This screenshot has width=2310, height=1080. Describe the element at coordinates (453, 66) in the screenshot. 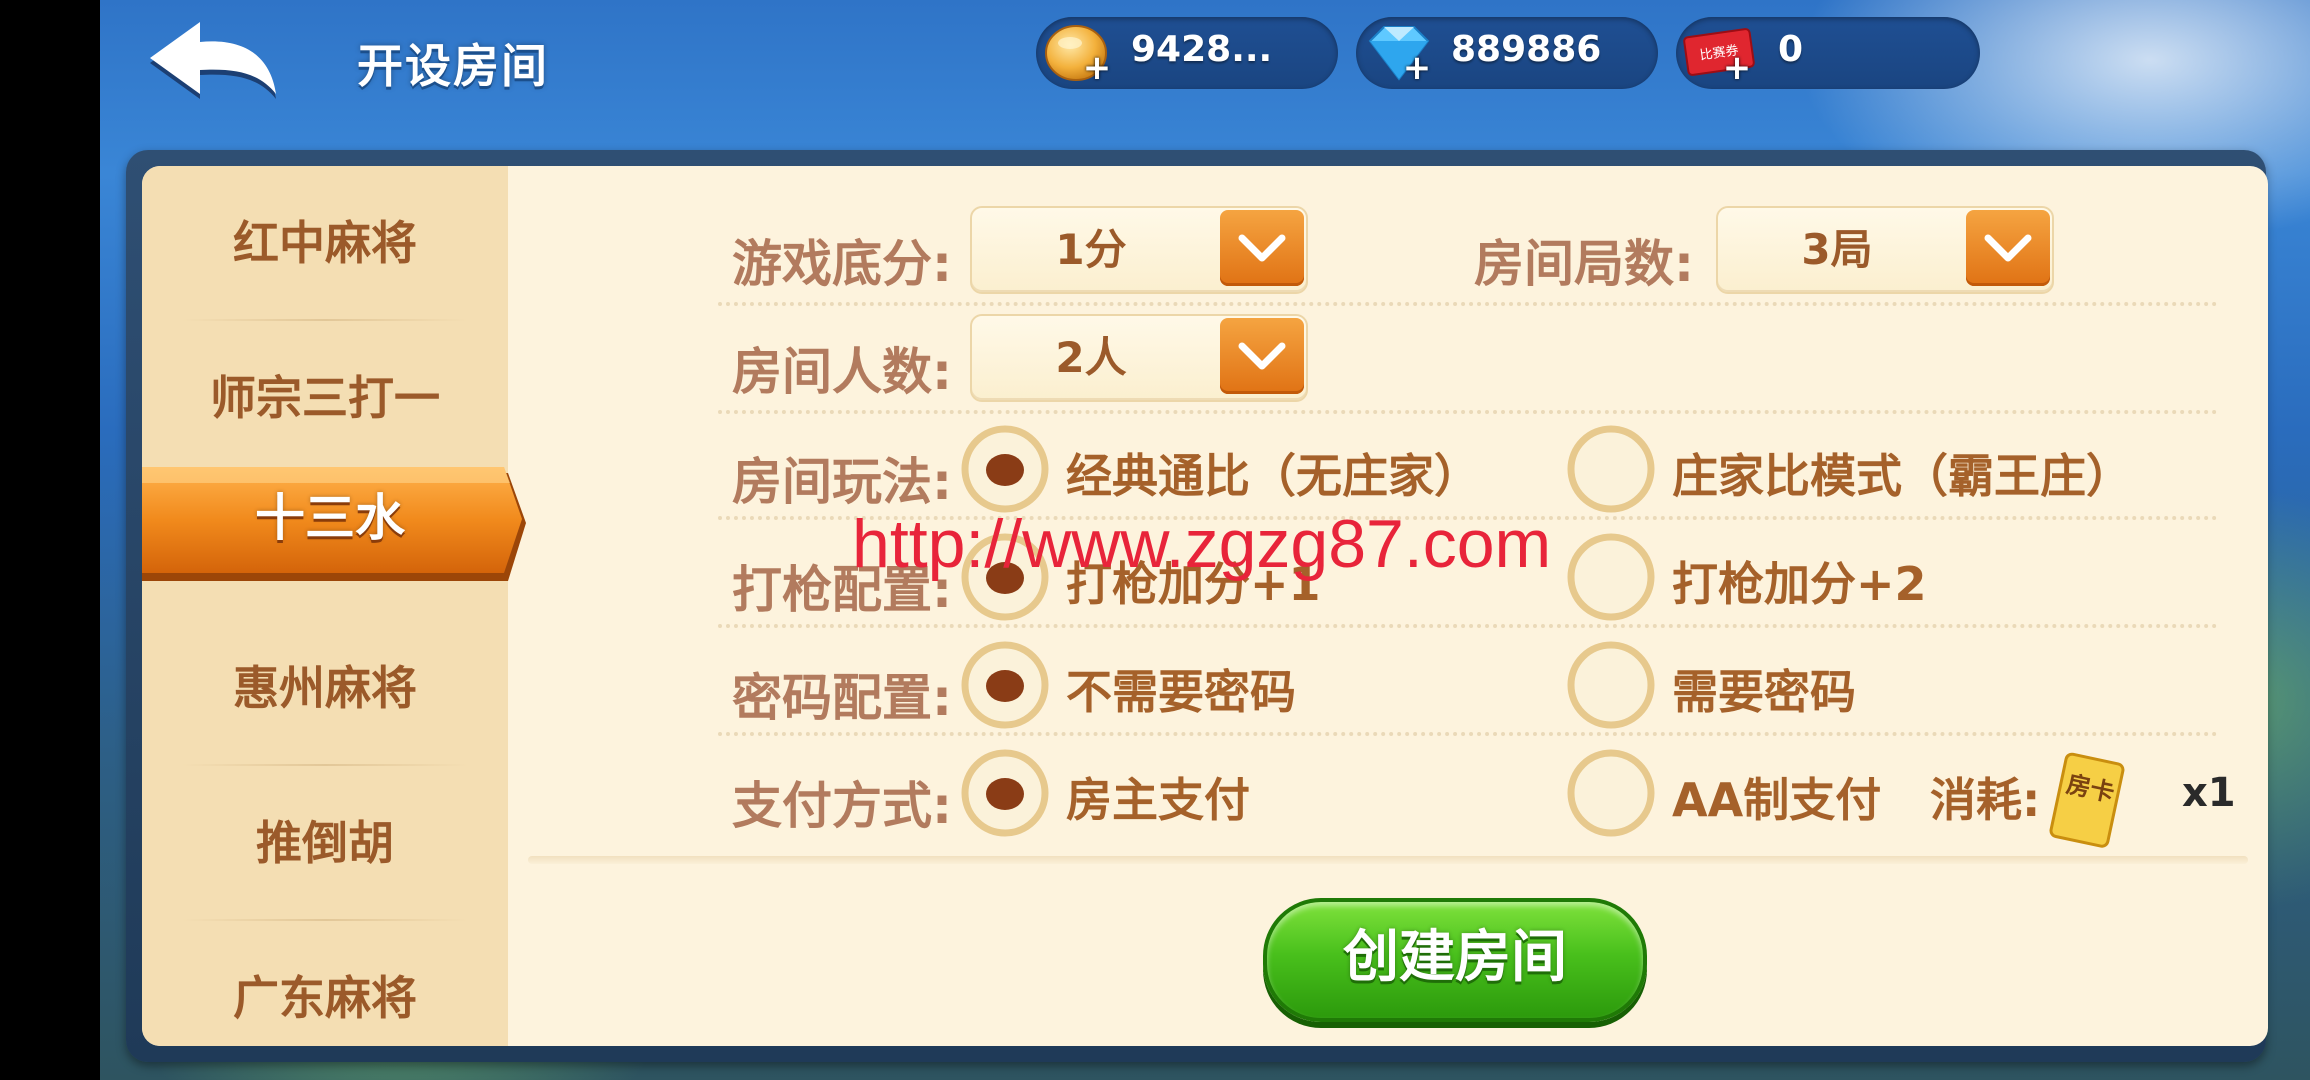

I see `page-title: 开设房间` at that location.